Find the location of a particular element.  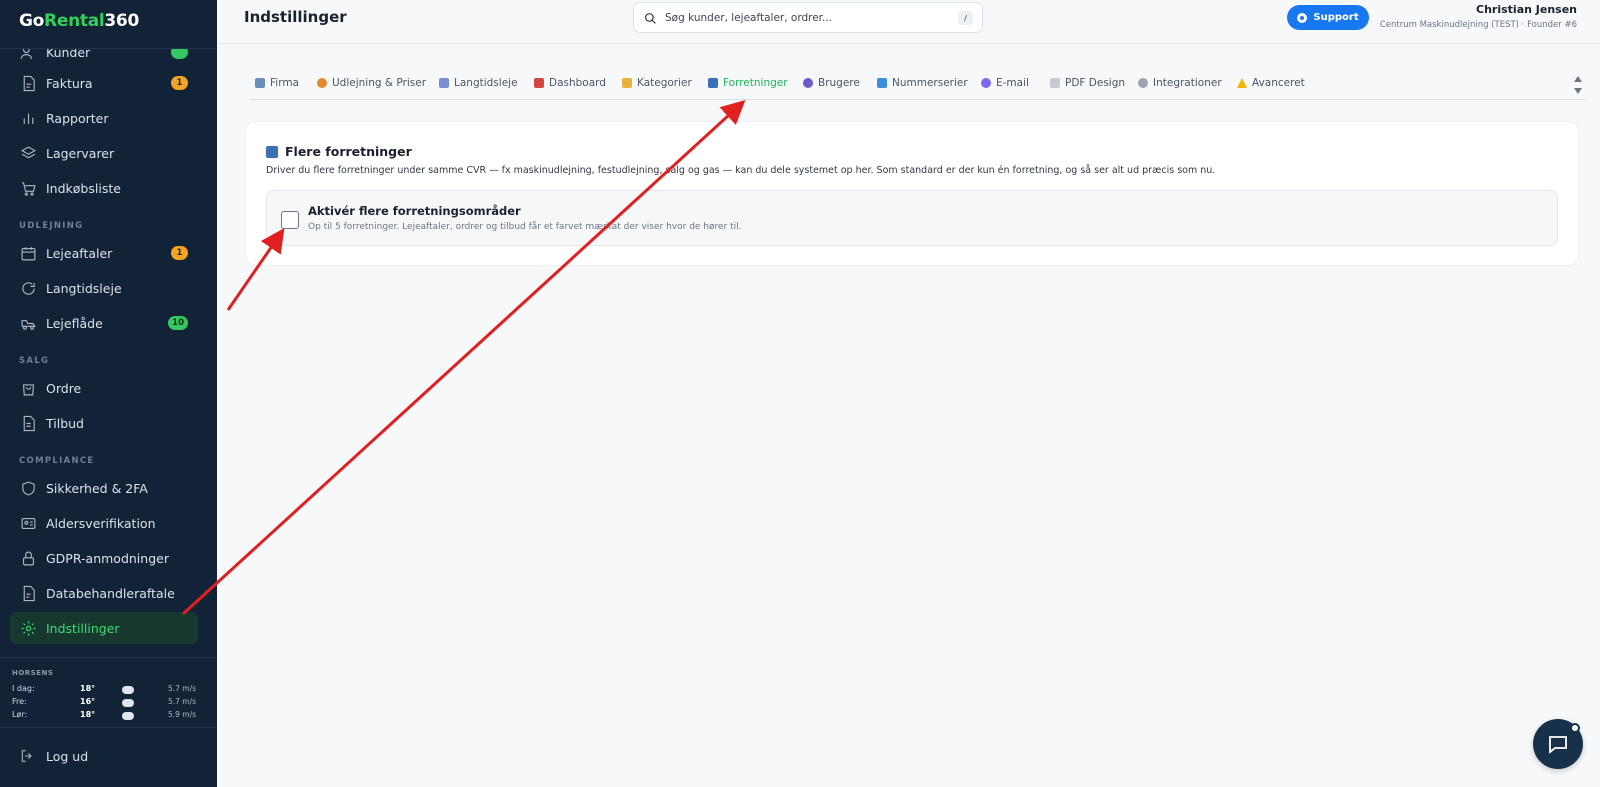

email-icon is located at coordinates (986, 83).